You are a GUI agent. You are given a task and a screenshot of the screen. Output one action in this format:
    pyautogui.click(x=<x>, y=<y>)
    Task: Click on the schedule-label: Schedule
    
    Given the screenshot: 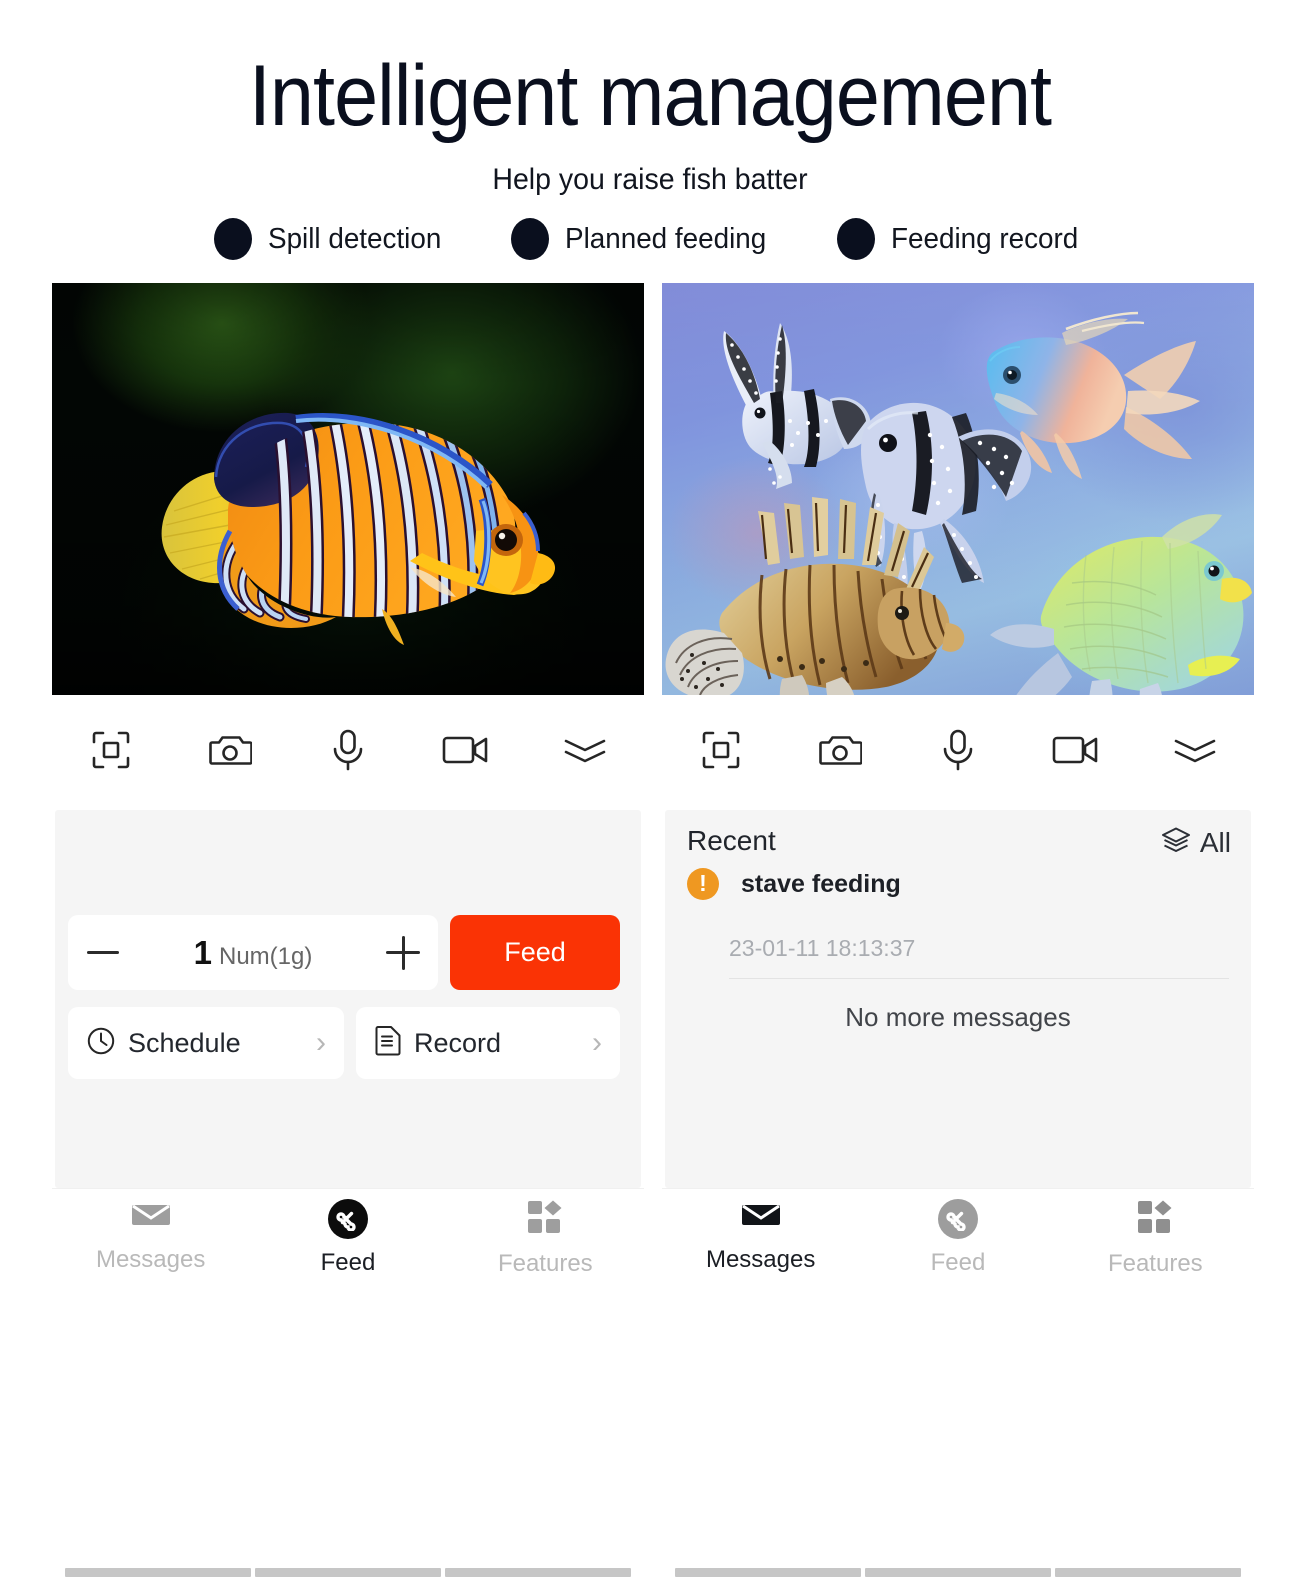 What is the action you would take?
    pyautogui.click(x=184, y=1042)
    